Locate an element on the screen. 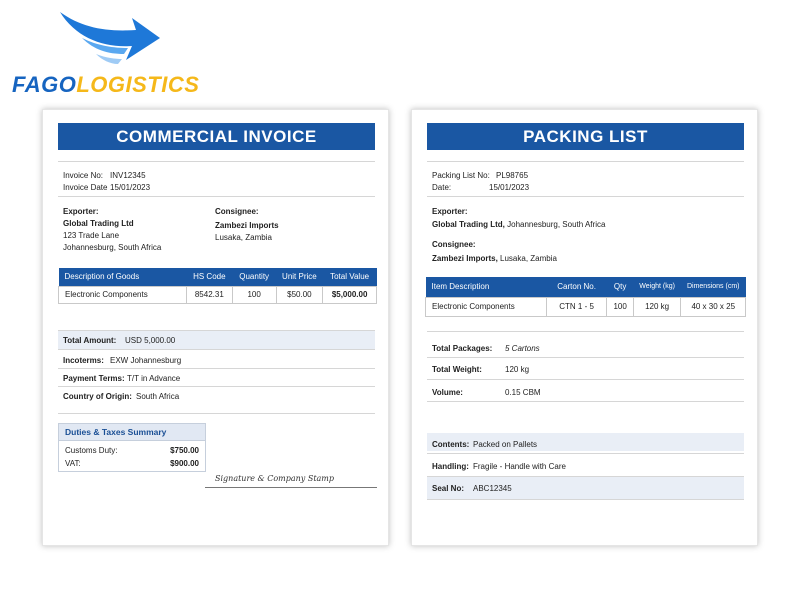 This screenshot has width=800, height=600. cell-qty: 100 is located at coordinates (620, 306).